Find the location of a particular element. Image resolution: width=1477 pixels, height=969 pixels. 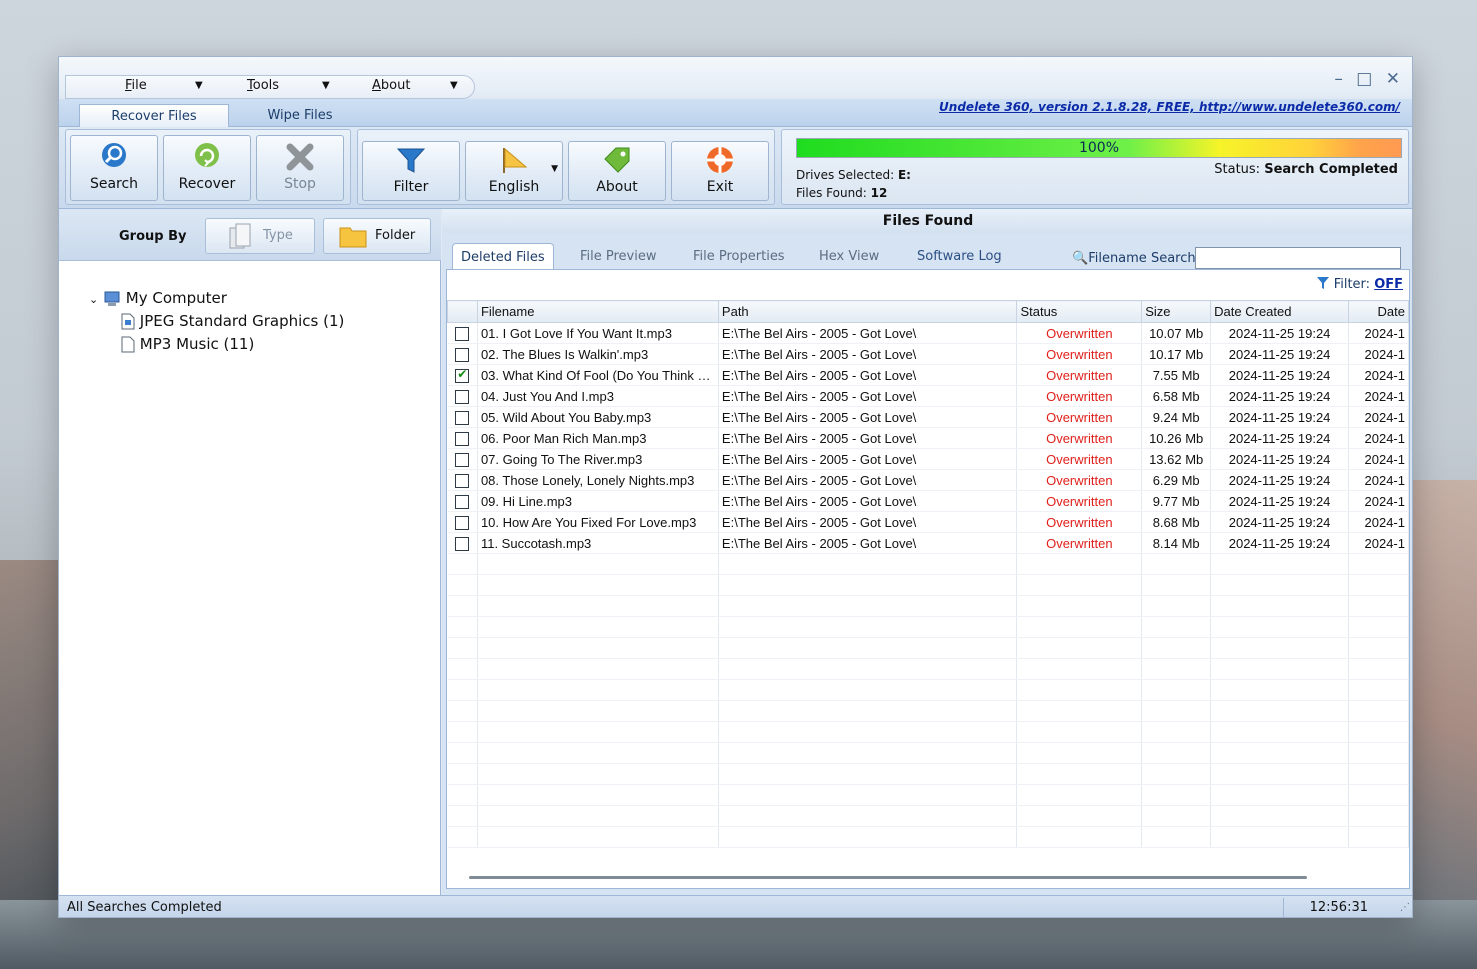

group-by-type-button: Type is located at coordinates (260, 236).